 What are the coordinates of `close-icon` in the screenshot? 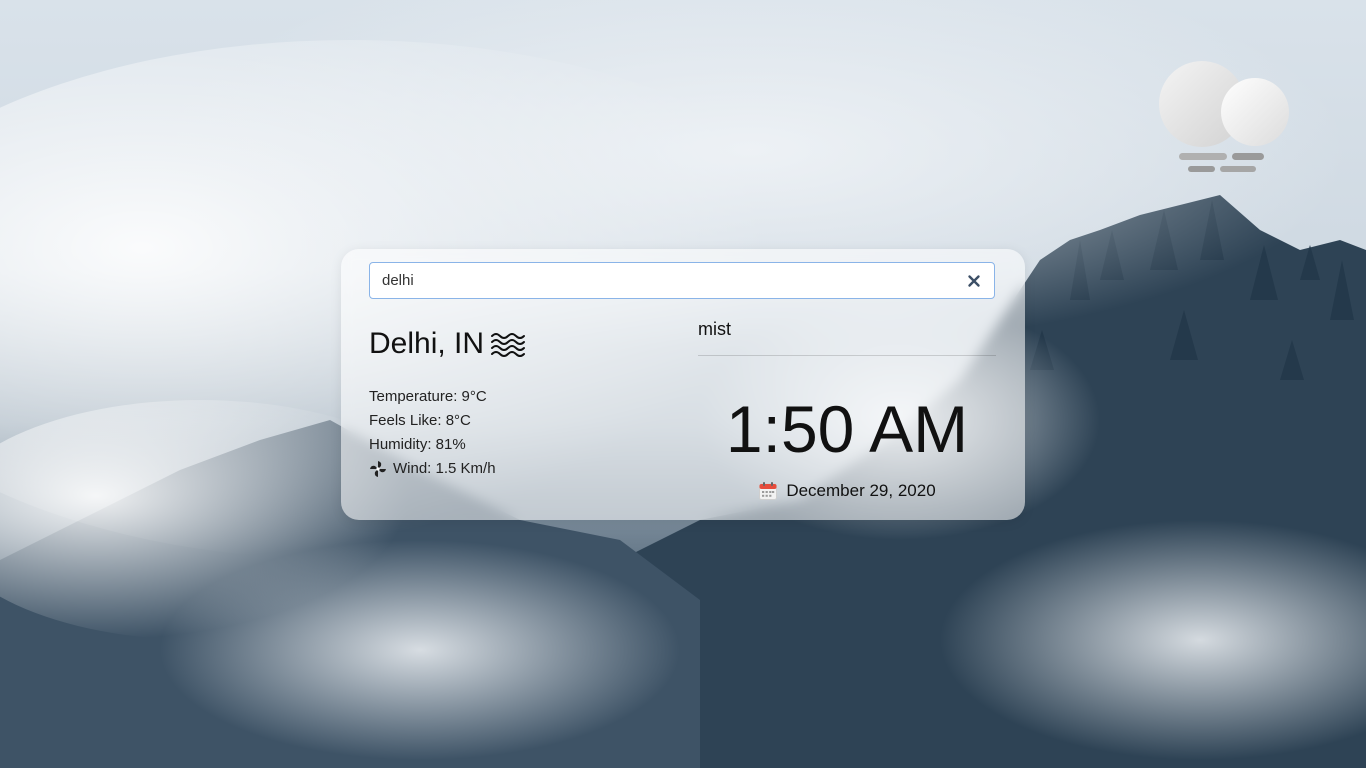 It's located at (974, 281).